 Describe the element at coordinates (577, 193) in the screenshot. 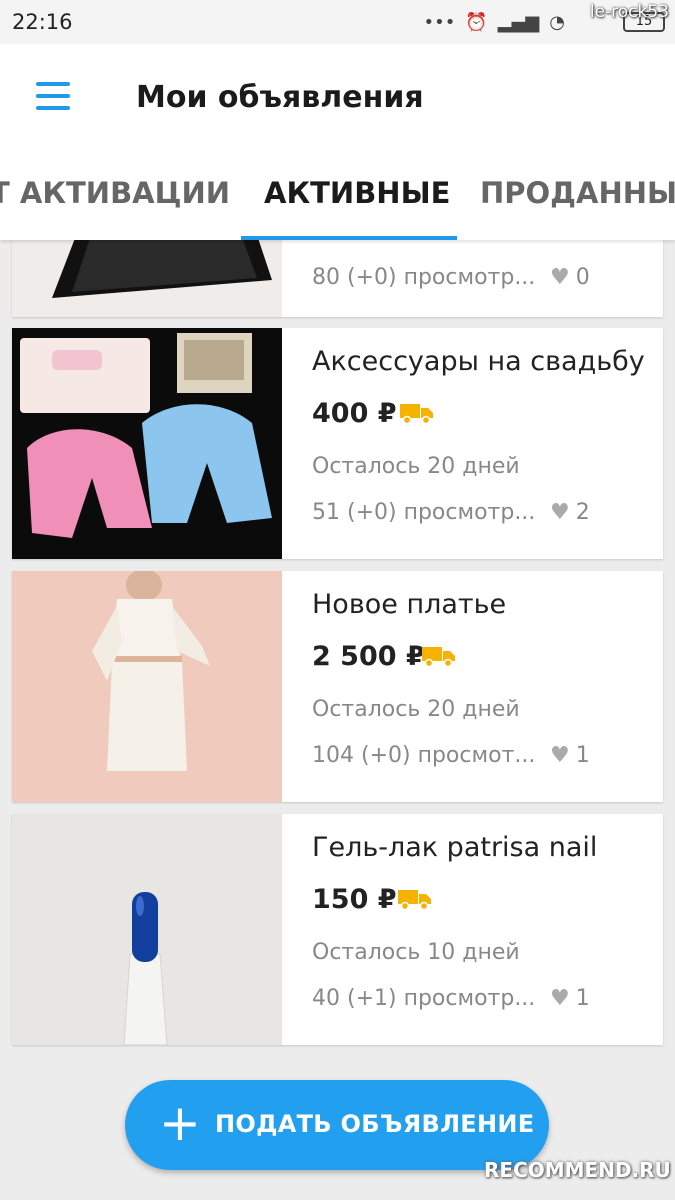

I see `tab-sold: ПРОДАННЫЕ` at that location.